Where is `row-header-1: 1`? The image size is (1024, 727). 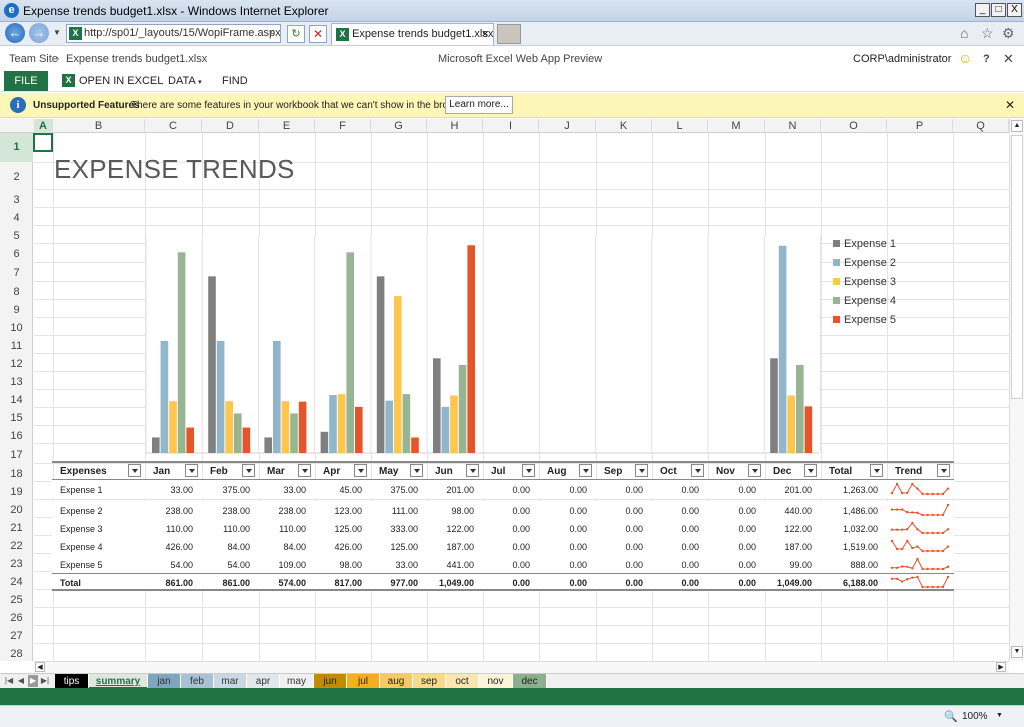
row-header-1: 1 is located at coordinates (16, 147).